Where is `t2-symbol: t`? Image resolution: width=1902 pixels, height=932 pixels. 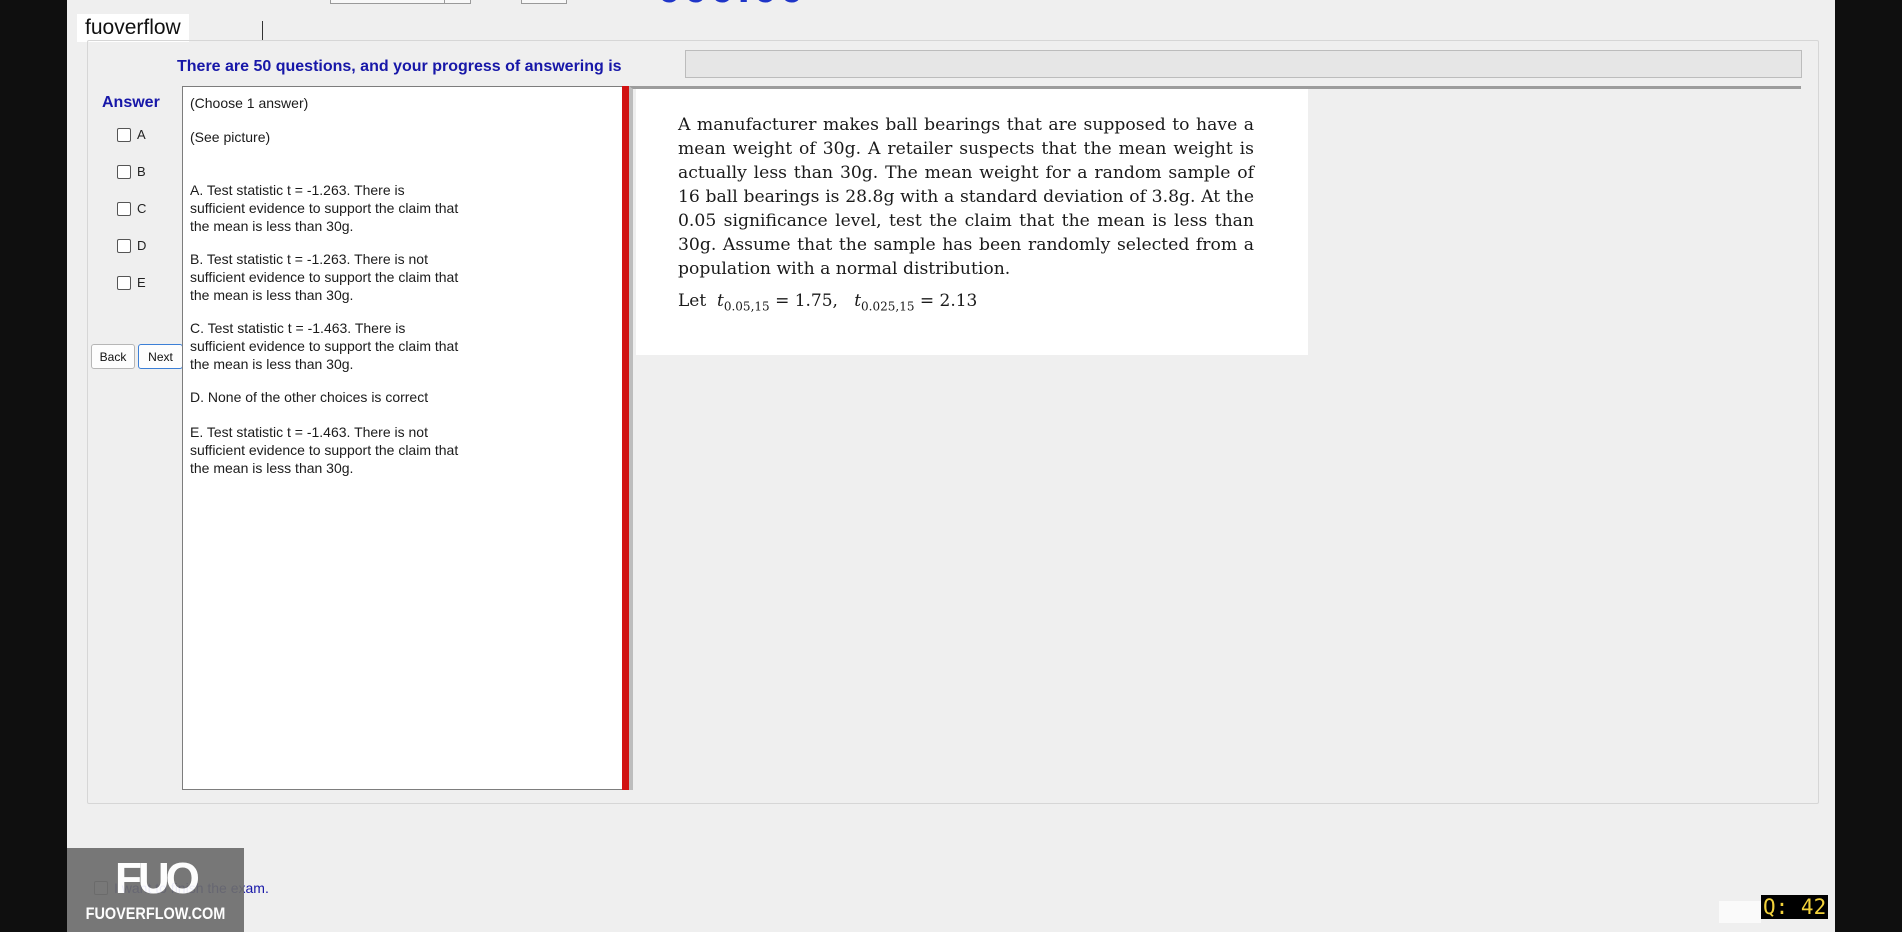
t2-symbol: t is located at coordinates (858, 301).